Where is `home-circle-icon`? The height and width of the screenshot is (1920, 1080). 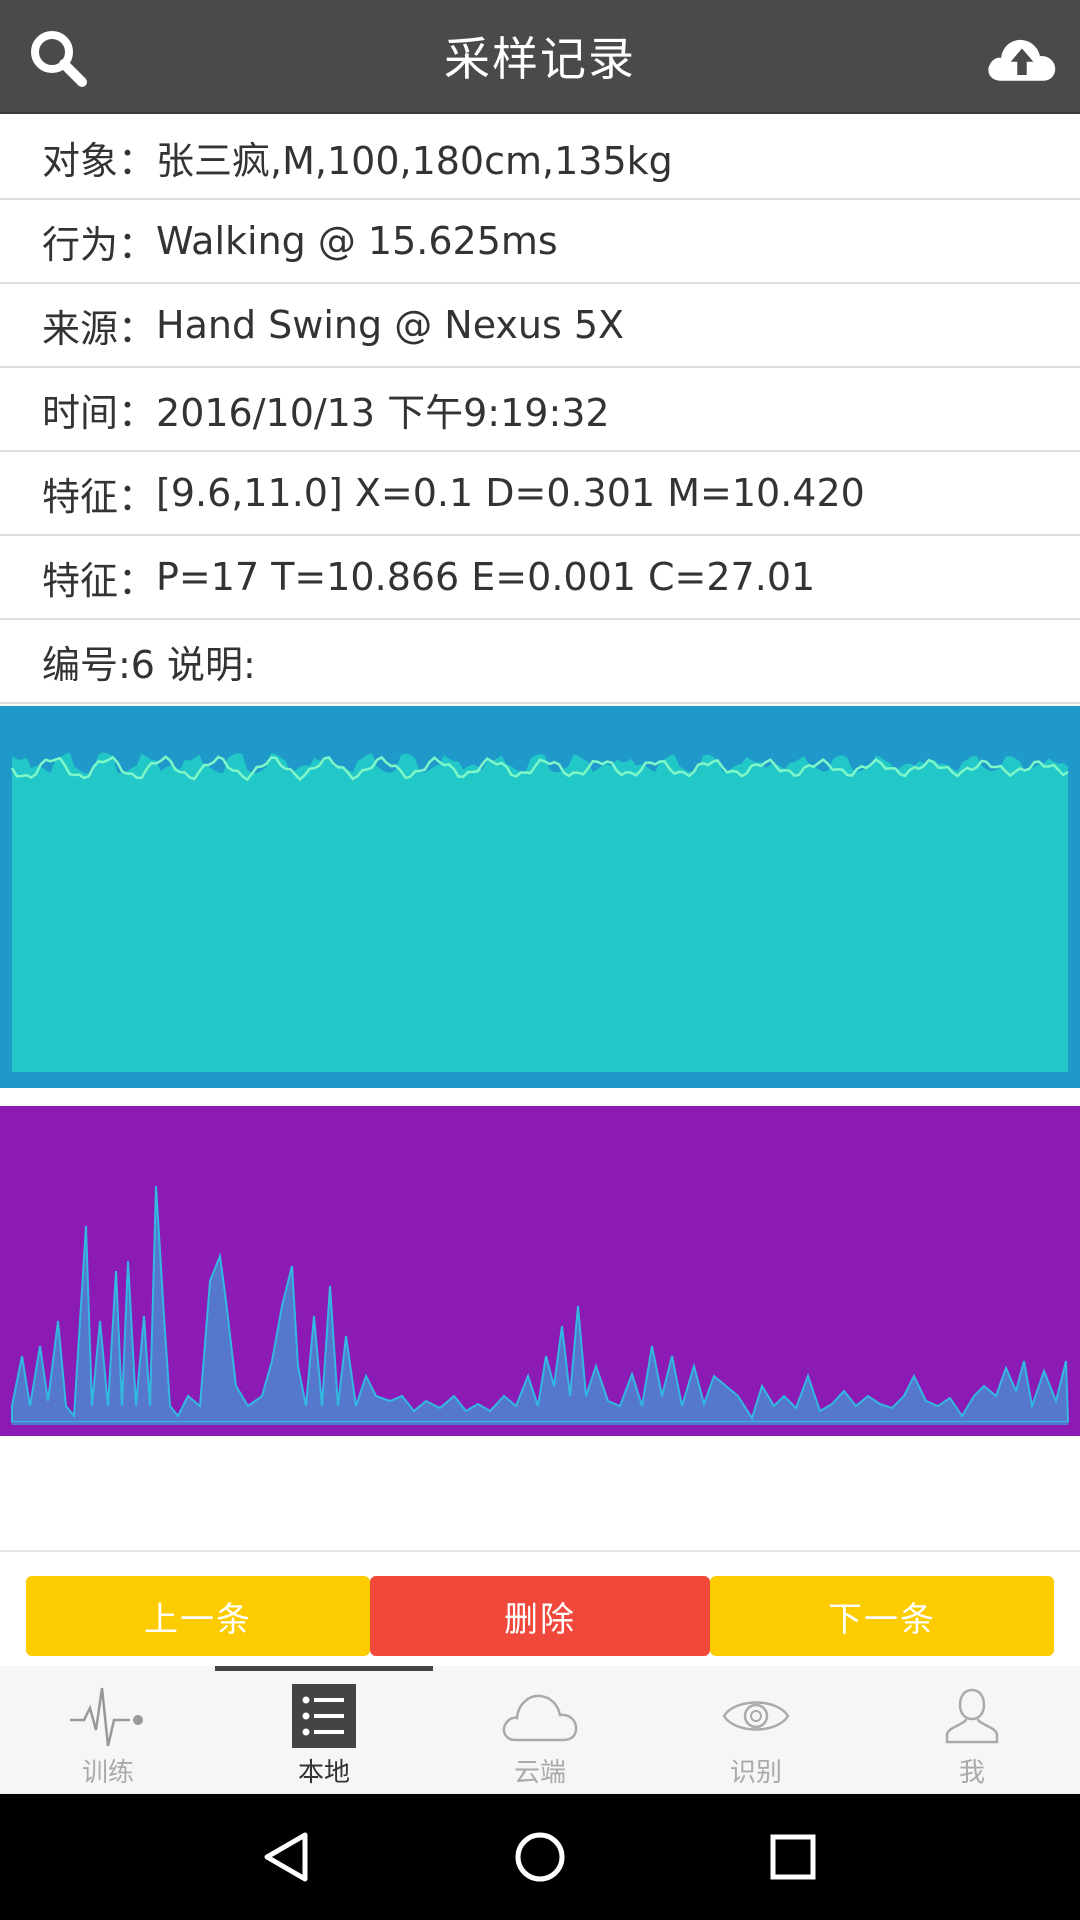 home-circle-icon is located at coordinates (540, 1857).